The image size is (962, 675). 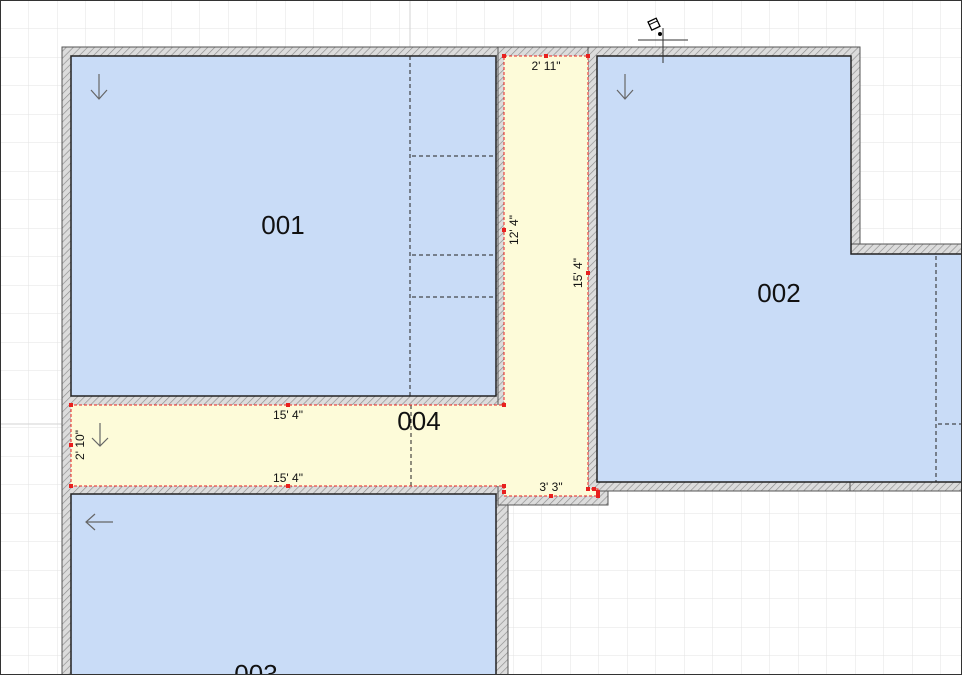 I want to click on room-label-001: 001, so click(x=282, y=225).